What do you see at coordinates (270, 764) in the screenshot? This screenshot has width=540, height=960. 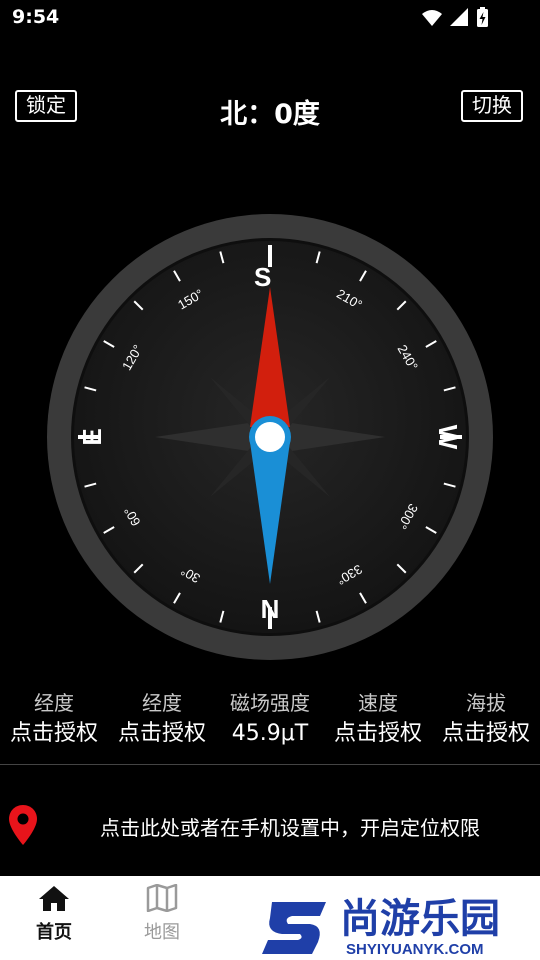 I see `divider` at bounding box center [270, 764].